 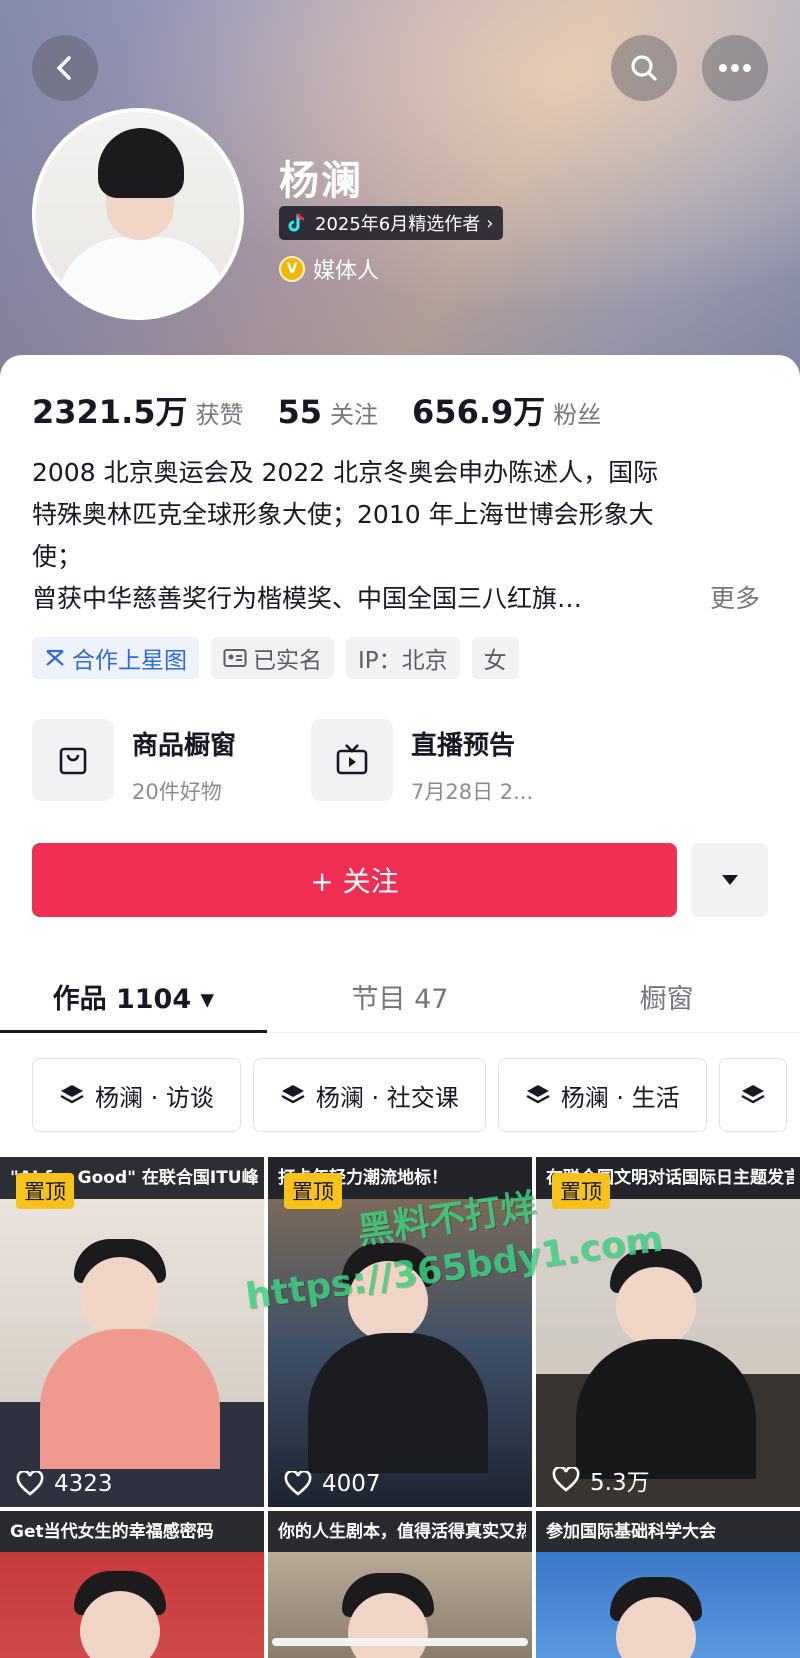 What do you see at coordinates (321, 181) in the screenshot?
I see `profile-name: 杨澜` at bounding box center [321, 181].